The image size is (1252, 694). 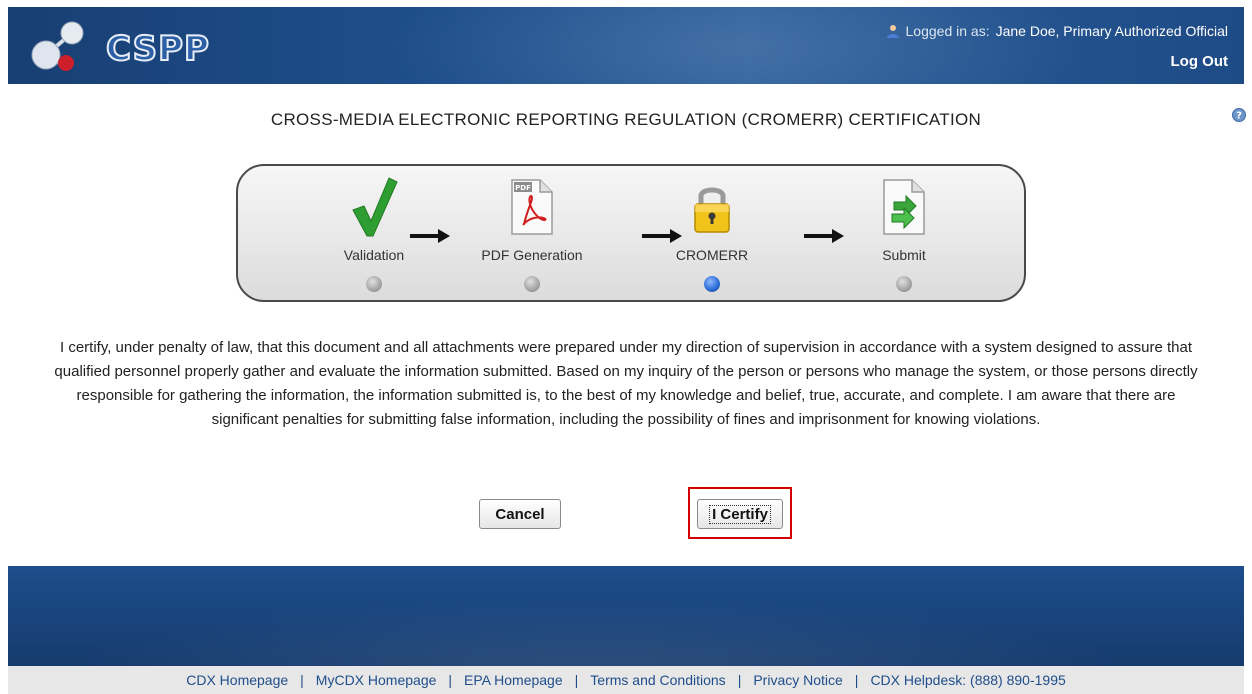 What do you see at coordinates (430, 236) in the screenshot?
I see `arrow-icon` at bounding box center [430, 236].